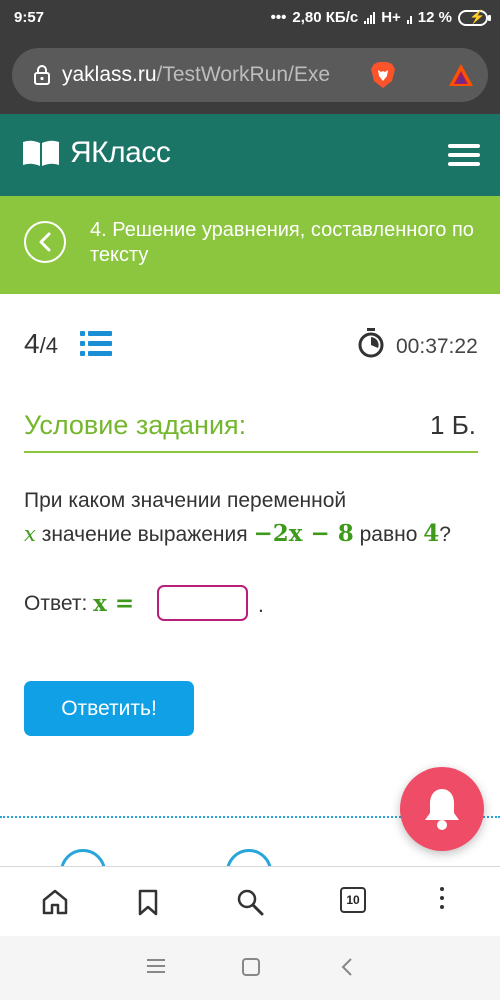 The image size is (500, 1000). I want to click on task-progress: 4/4, so click(41, 344).